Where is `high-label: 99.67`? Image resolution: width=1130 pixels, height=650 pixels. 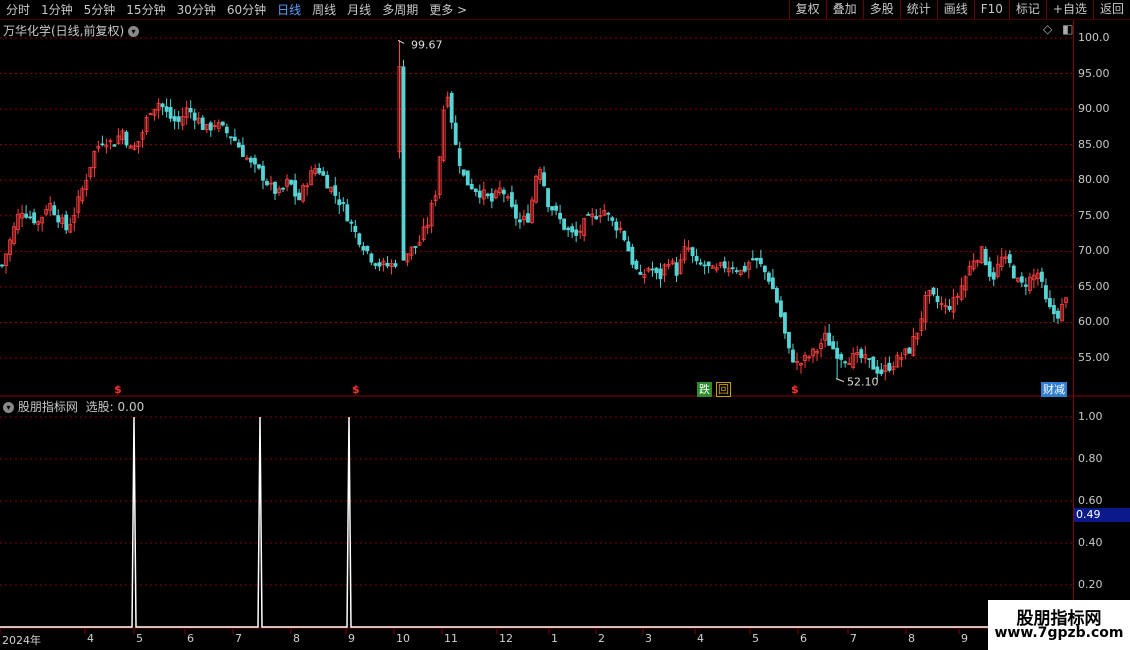 high-label: 99.67 is located at coordinates (427, 44).